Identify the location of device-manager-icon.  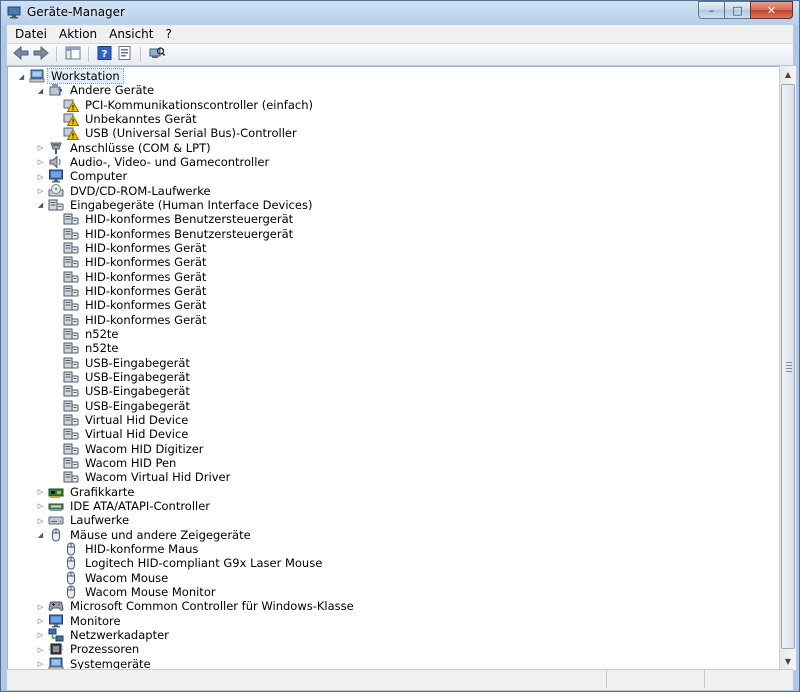
(14, 12).